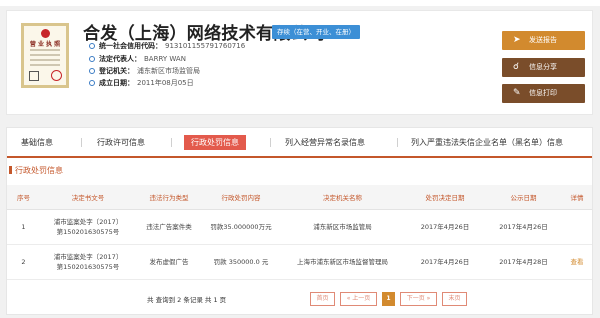 The image size is (600, 318). What do you see at coordinates (241, 227) in the screenshot?
I see `penalty-content: 罚款35.000000万元` at bounding box center [241, 227].